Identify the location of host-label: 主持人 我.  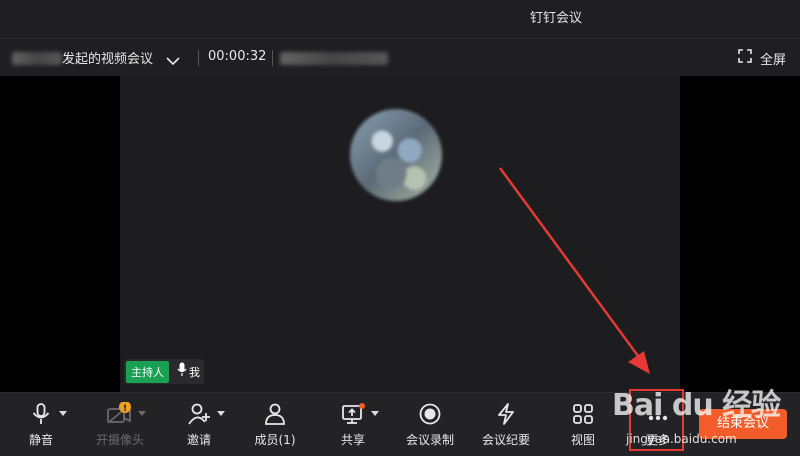
(164, 371).